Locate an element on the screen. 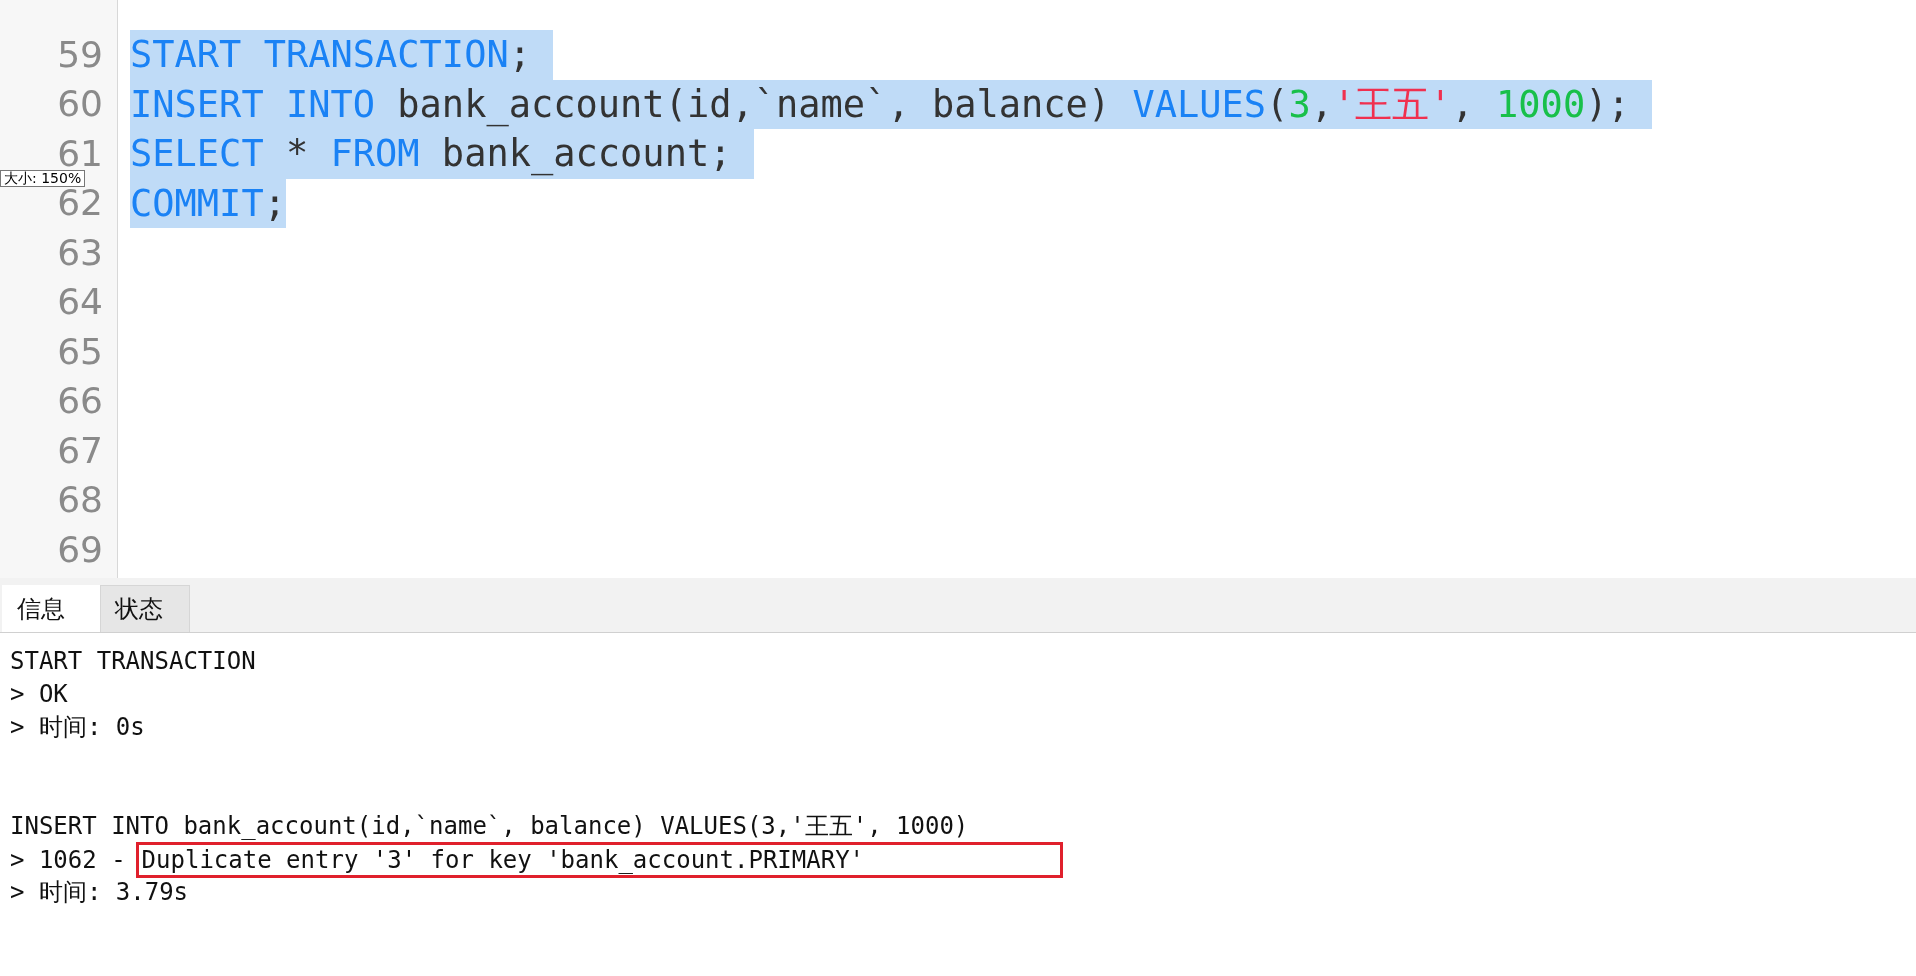 This screenshot has width=1916, height=976. zoom-tooltip: 大小: 150% is located at coordinates (43, 178).